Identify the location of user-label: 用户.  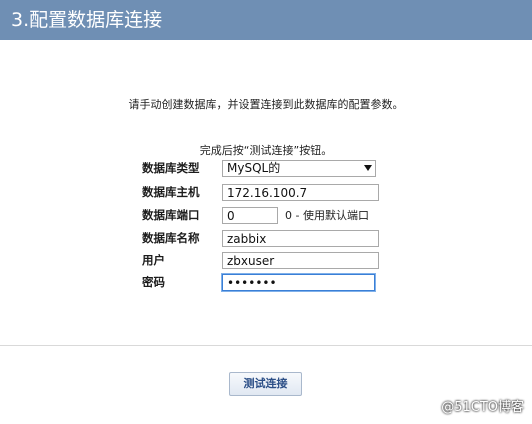
(153, 260).